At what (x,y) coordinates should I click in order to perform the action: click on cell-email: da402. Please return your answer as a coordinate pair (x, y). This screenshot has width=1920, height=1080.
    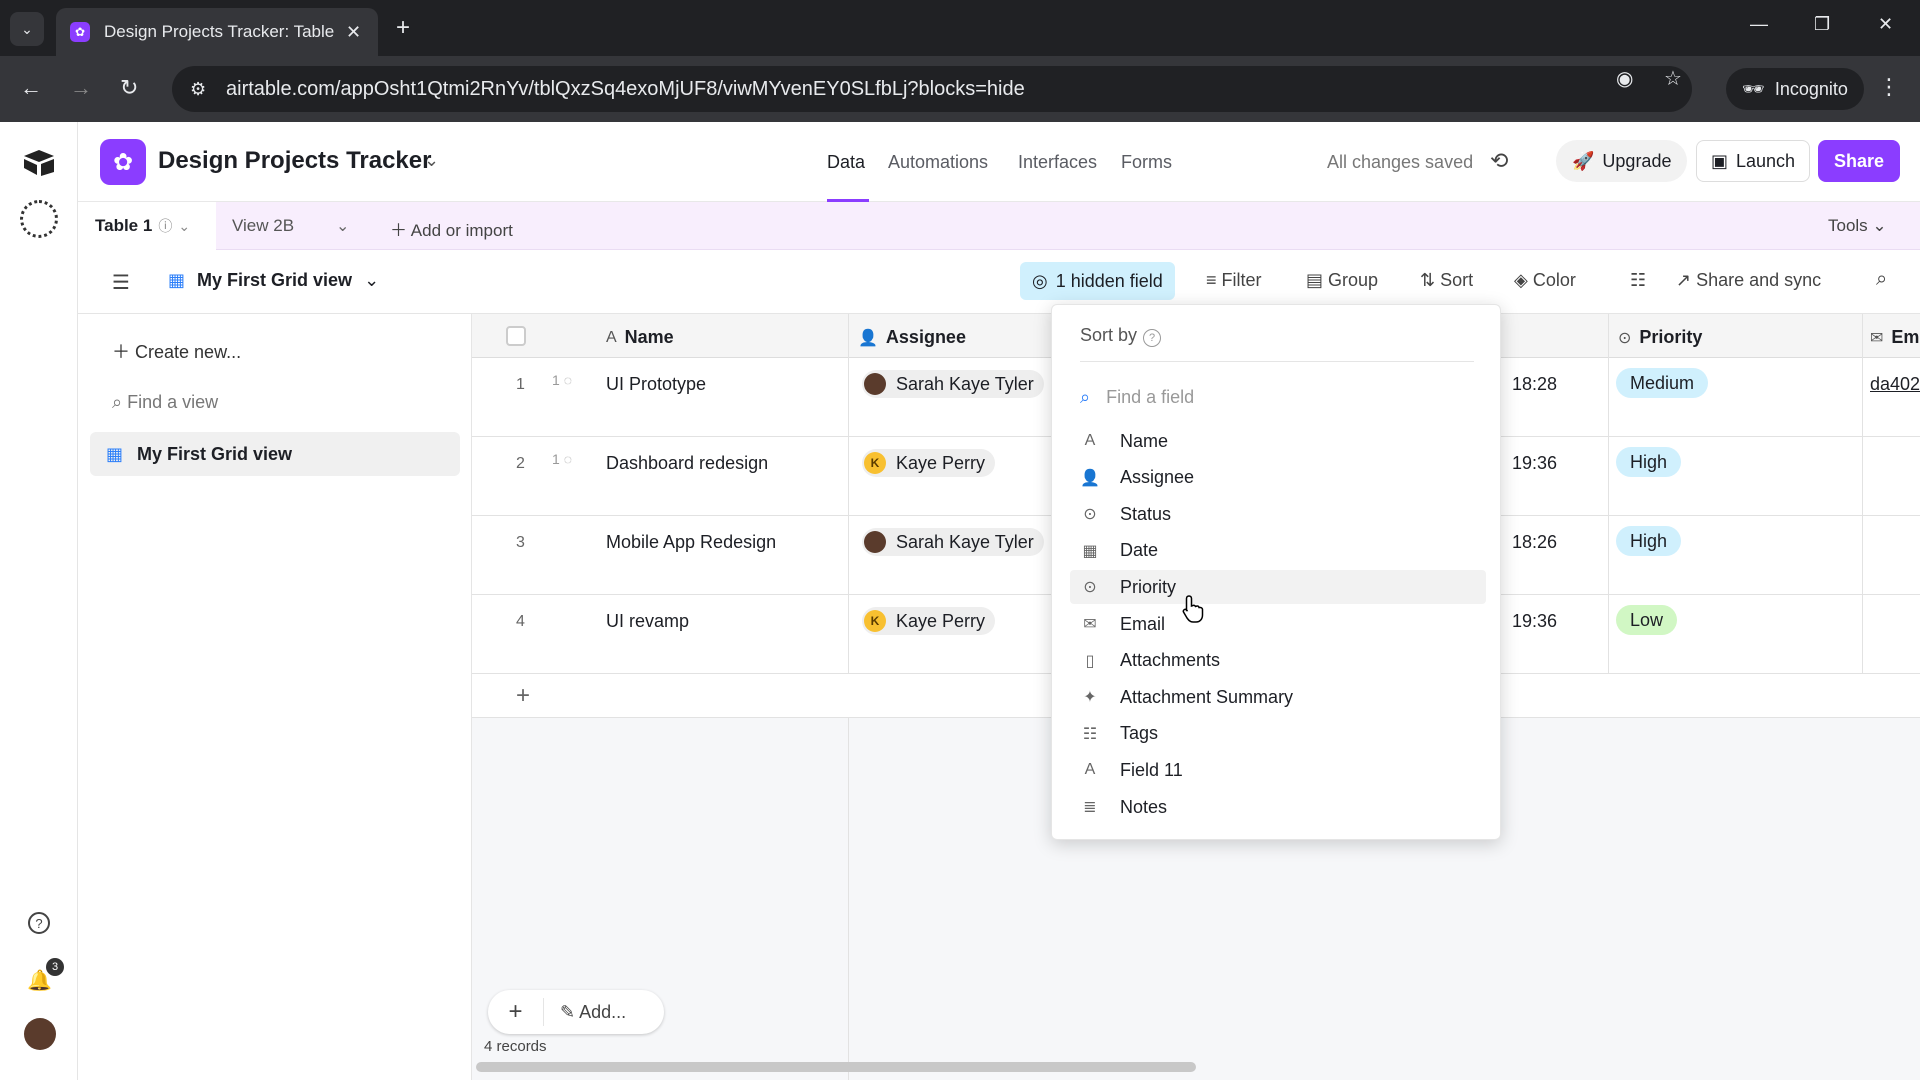
    Looking at the image, I should click on (1895, 384).